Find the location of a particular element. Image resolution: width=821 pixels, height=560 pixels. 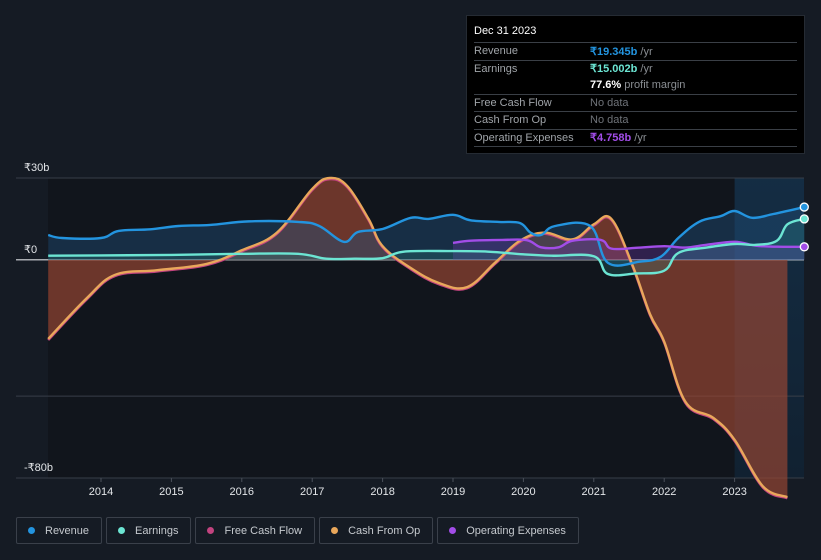

tooltip-row: Operating Expenses ₹4.758b /yr is located at coordinates (635, 138).